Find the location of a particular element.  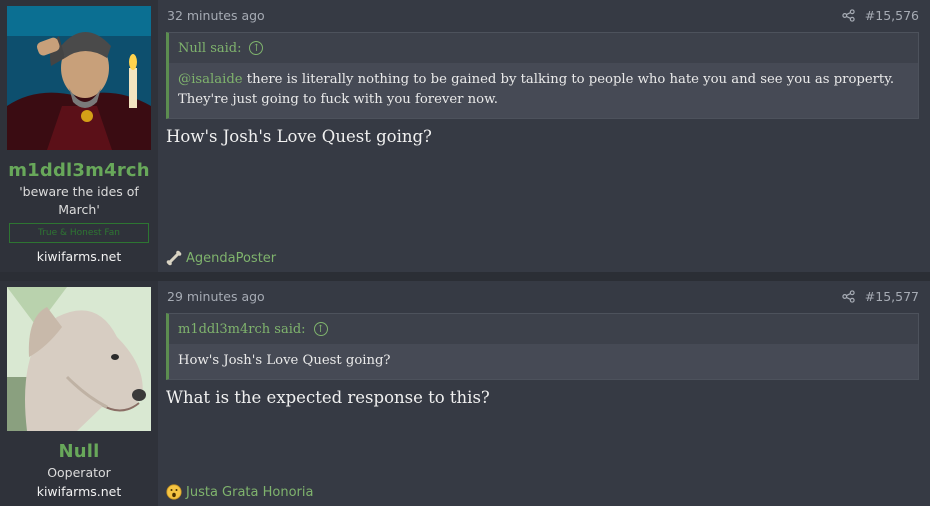

post-timestamp: 29 minutes ago is located at coordinates (216, 296).